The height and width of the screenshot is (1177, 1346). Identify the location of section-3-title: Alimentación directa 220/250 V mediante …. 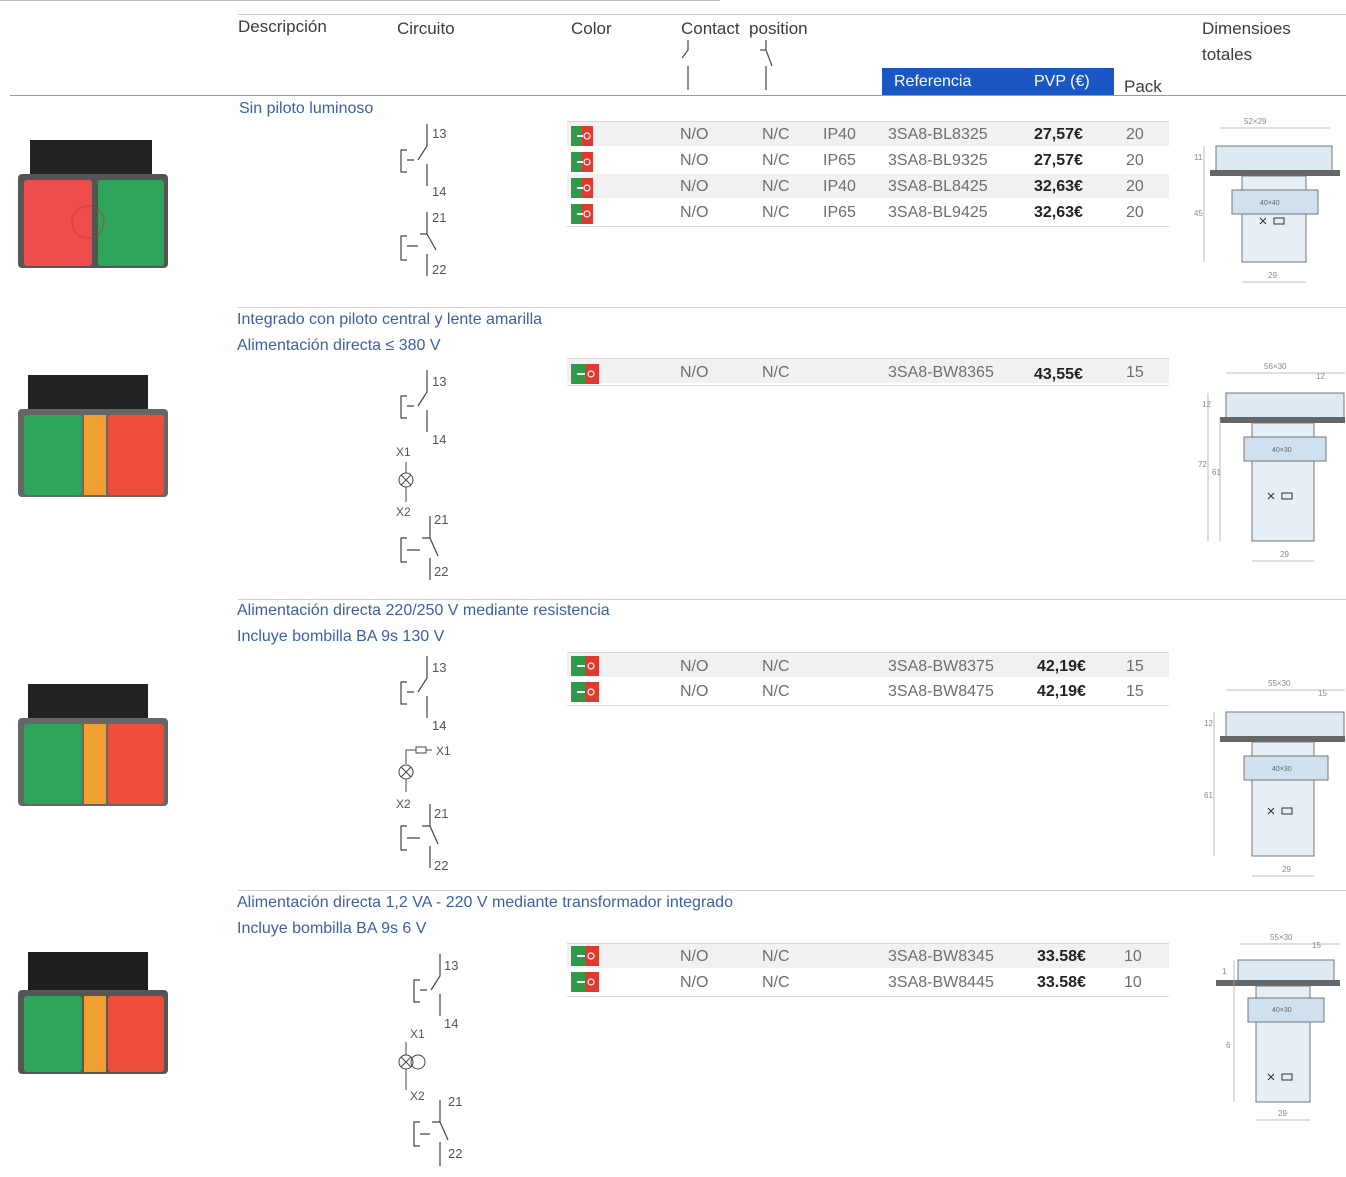
(423, 610).